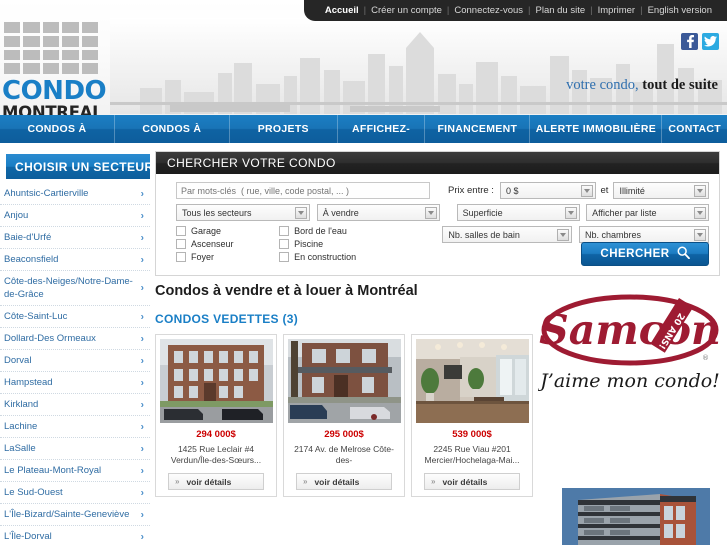  What do you see at coordinates (360, 244) in the screenshot?
I see `checkbox-piscine: Piscine` at bounding box center [360, 244].